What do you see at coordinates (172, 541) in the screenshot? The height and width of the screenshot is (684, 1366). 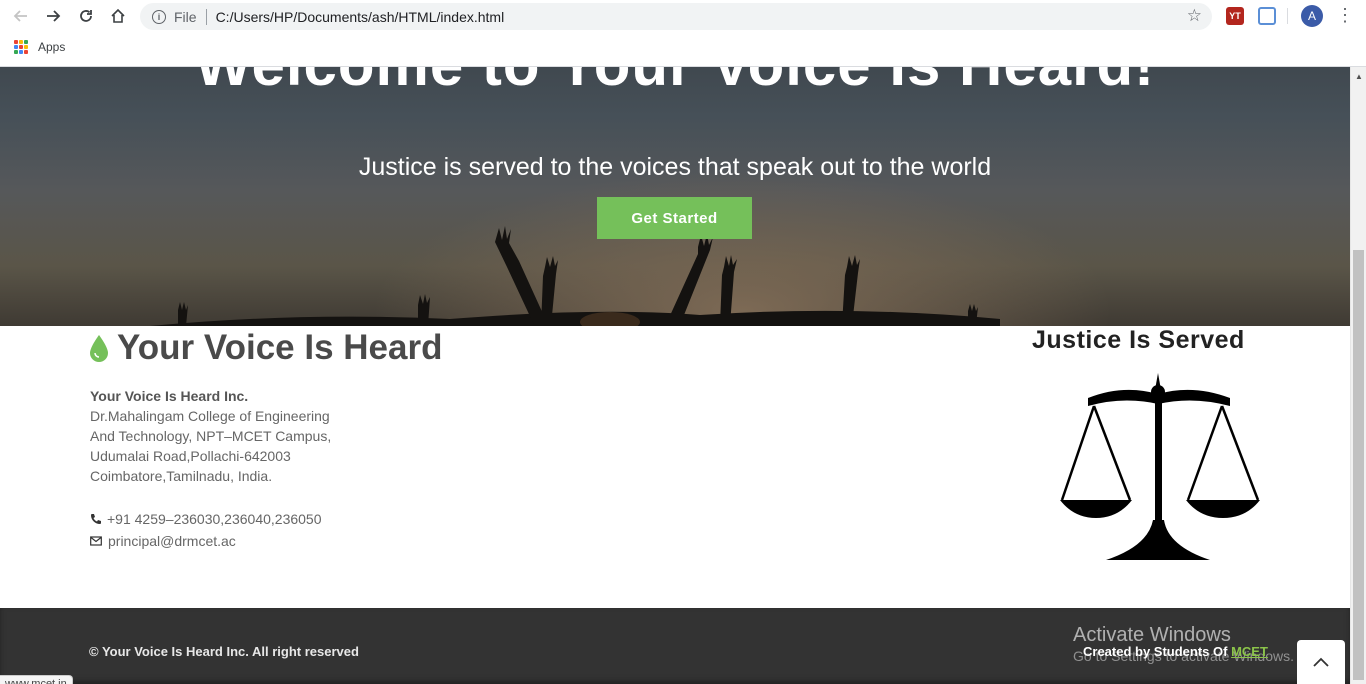 I see `email-address: principal@drmcet.ac` at bounding box center [172, 541].